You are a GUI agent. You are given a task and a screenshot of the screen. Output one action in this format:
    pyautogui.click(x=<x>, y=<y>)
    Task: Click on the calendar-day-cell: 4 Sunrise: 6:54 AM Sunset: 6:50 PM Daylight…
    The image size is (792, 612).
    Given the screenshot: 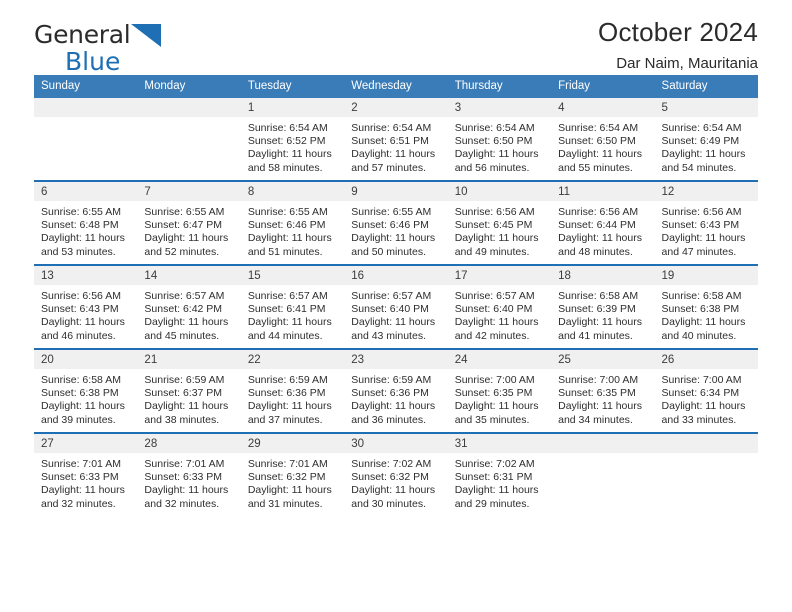 What is the action you would take?
    pyautogui.click(x=603, y=139)
    